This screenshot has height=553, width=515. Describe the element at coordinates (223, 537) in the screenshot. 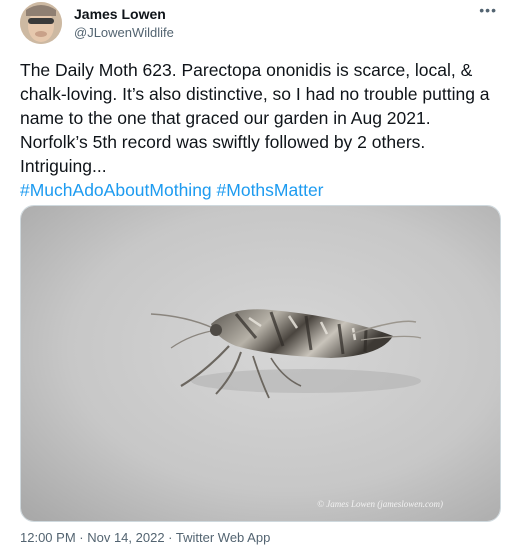

I see `tweet-source: Twitter Web App` at that location.